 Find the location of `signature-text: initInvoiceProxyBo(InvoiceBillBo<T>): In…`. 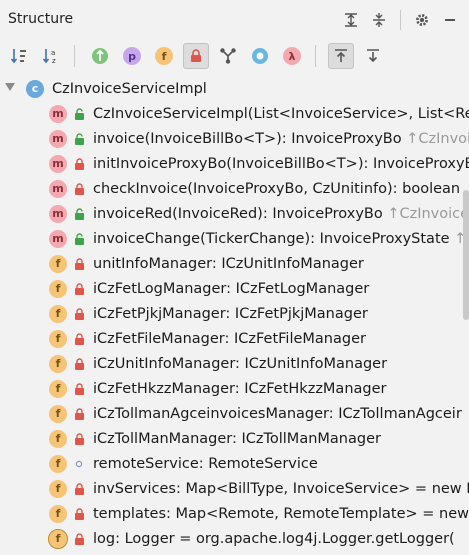

signature-text: initInvoiceProxyBo(InvoiceBillBo<T>): In… is located at coordinates (281, 163).